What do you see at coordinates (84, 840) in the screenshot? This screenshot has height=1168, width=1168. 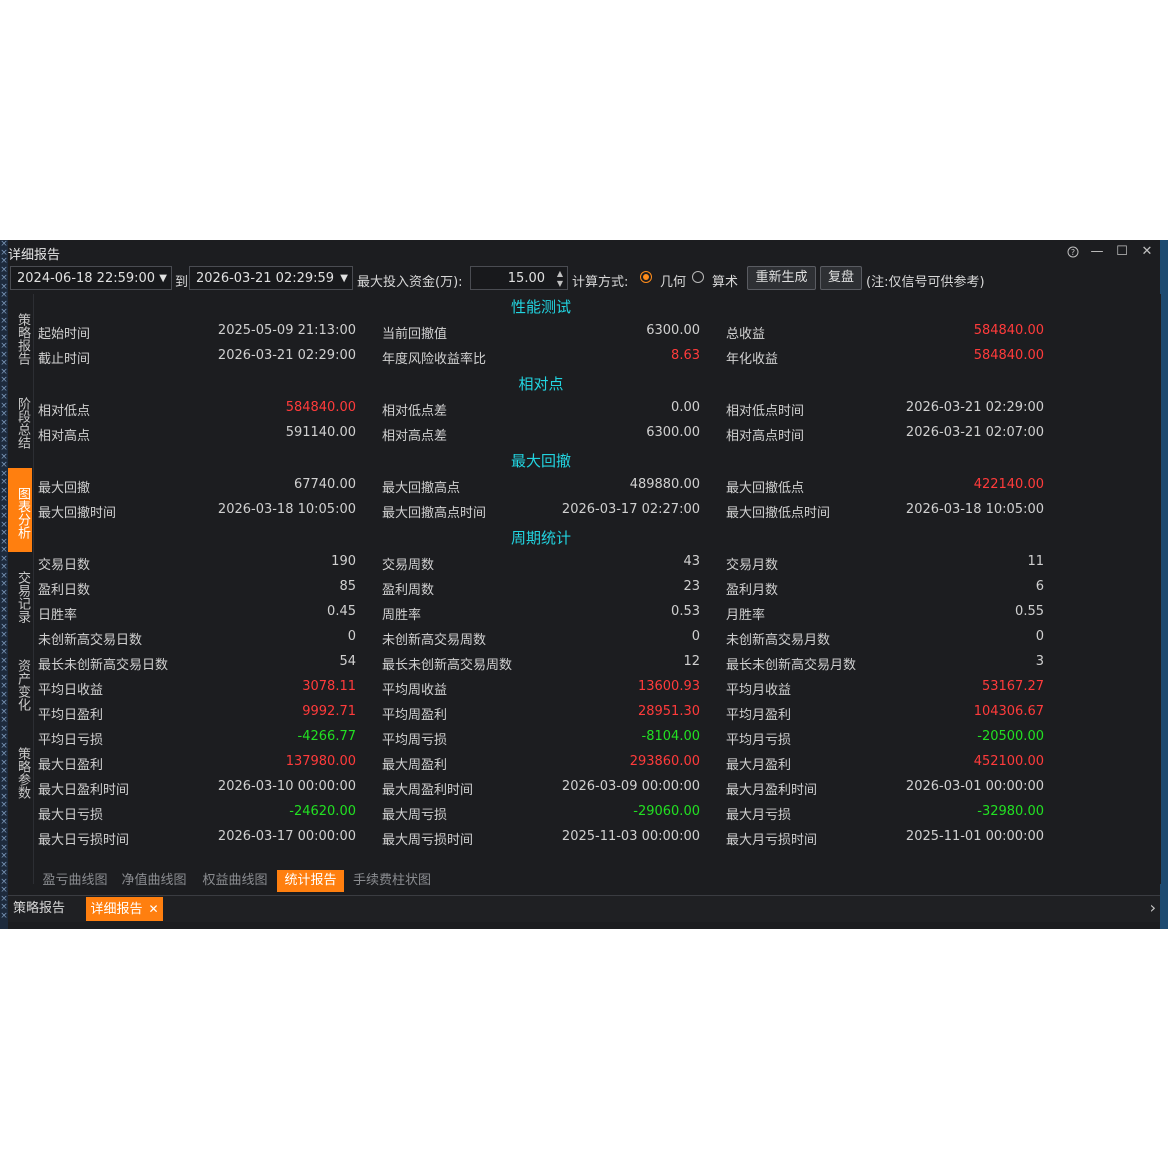 I see `stat-label: 最大日亏损时间` at bounding box center [84, 840].